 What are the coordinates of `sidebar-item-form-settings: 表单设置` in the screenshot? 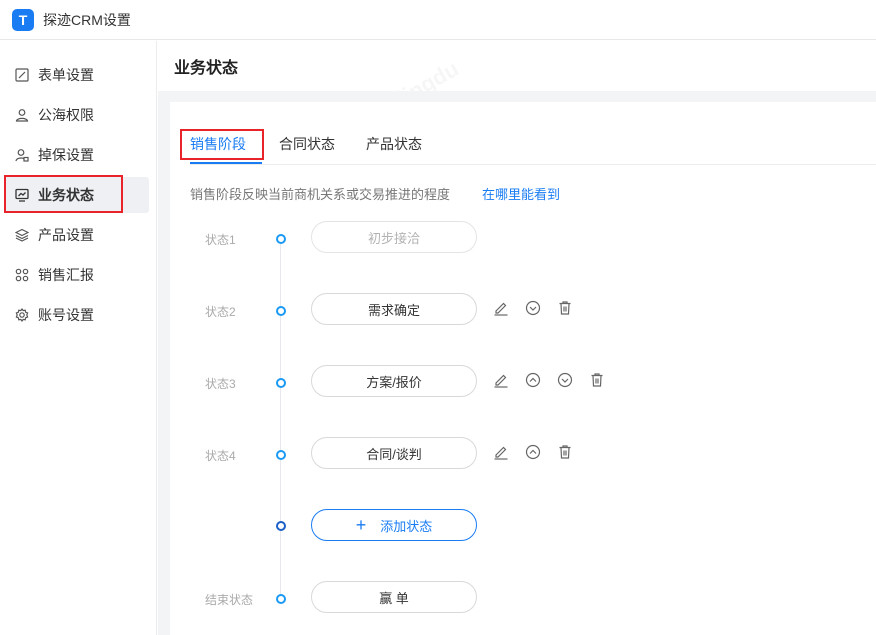 It's located at (76, 75).